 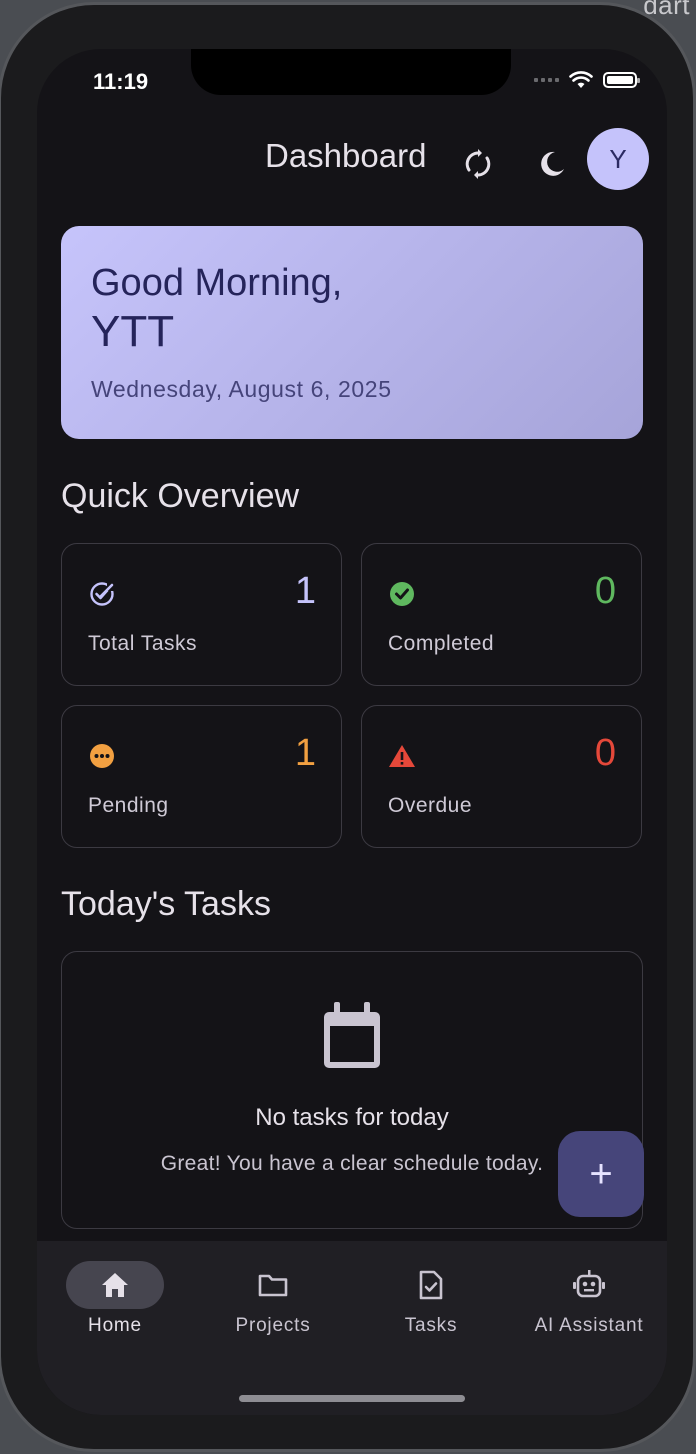 I want to click on home-indicator, so click(x=352, y=1398).